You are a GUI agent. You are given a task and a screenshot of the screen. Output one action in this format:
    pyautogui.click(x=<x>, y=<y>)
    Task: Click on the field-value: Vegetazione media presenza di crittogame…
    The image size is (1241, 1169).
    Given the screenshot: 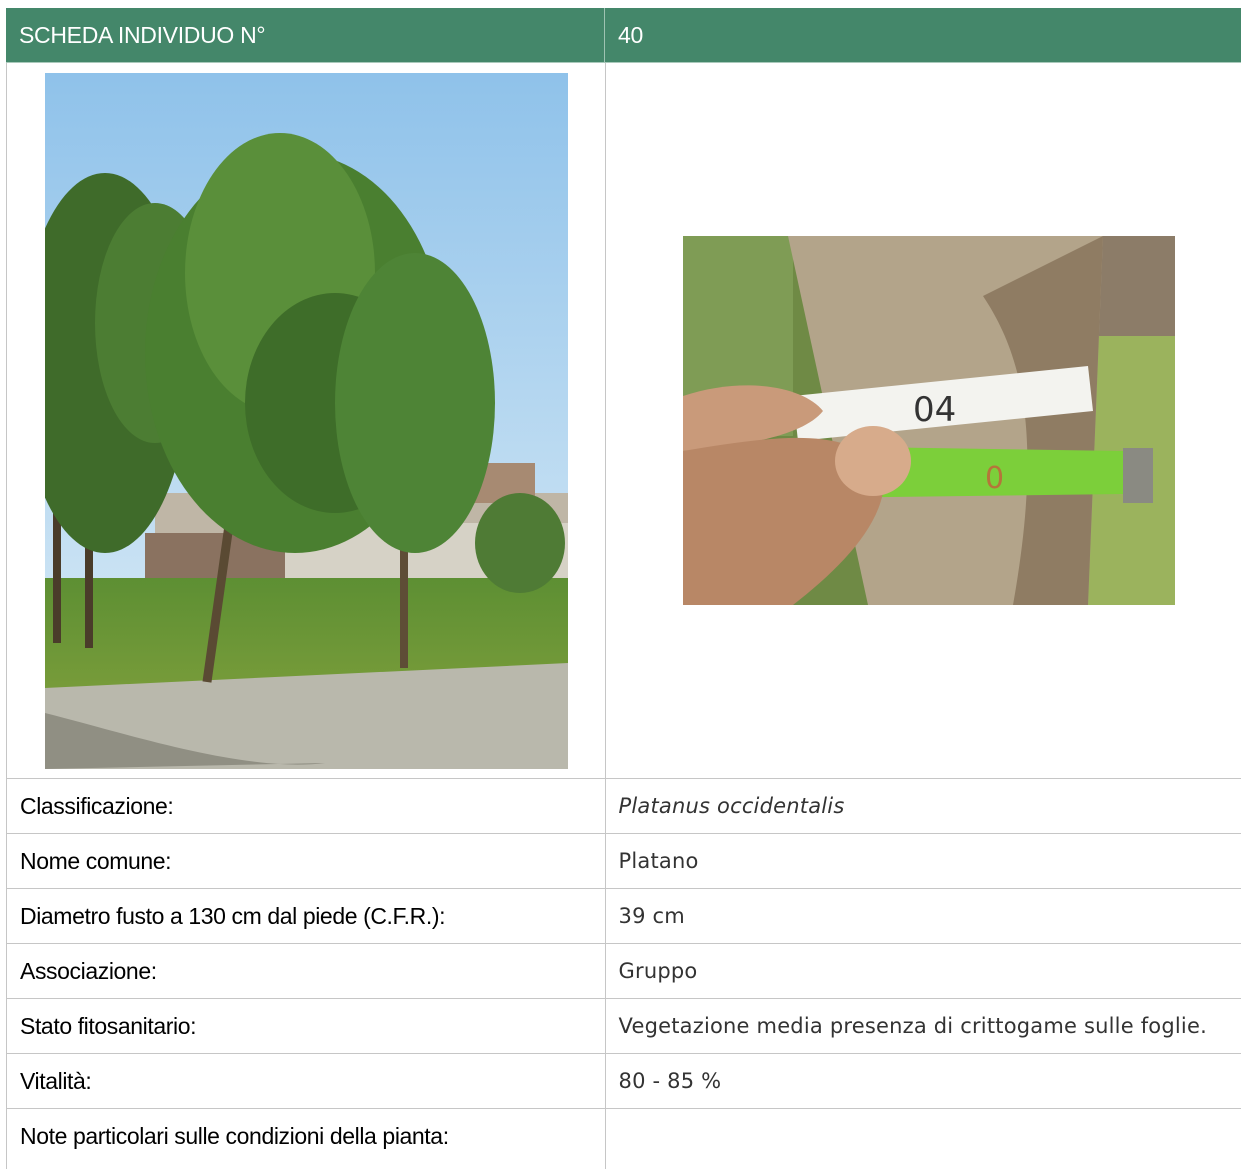 What is the action you would take?
    pyautogui.click(x=912, y=1026)
    